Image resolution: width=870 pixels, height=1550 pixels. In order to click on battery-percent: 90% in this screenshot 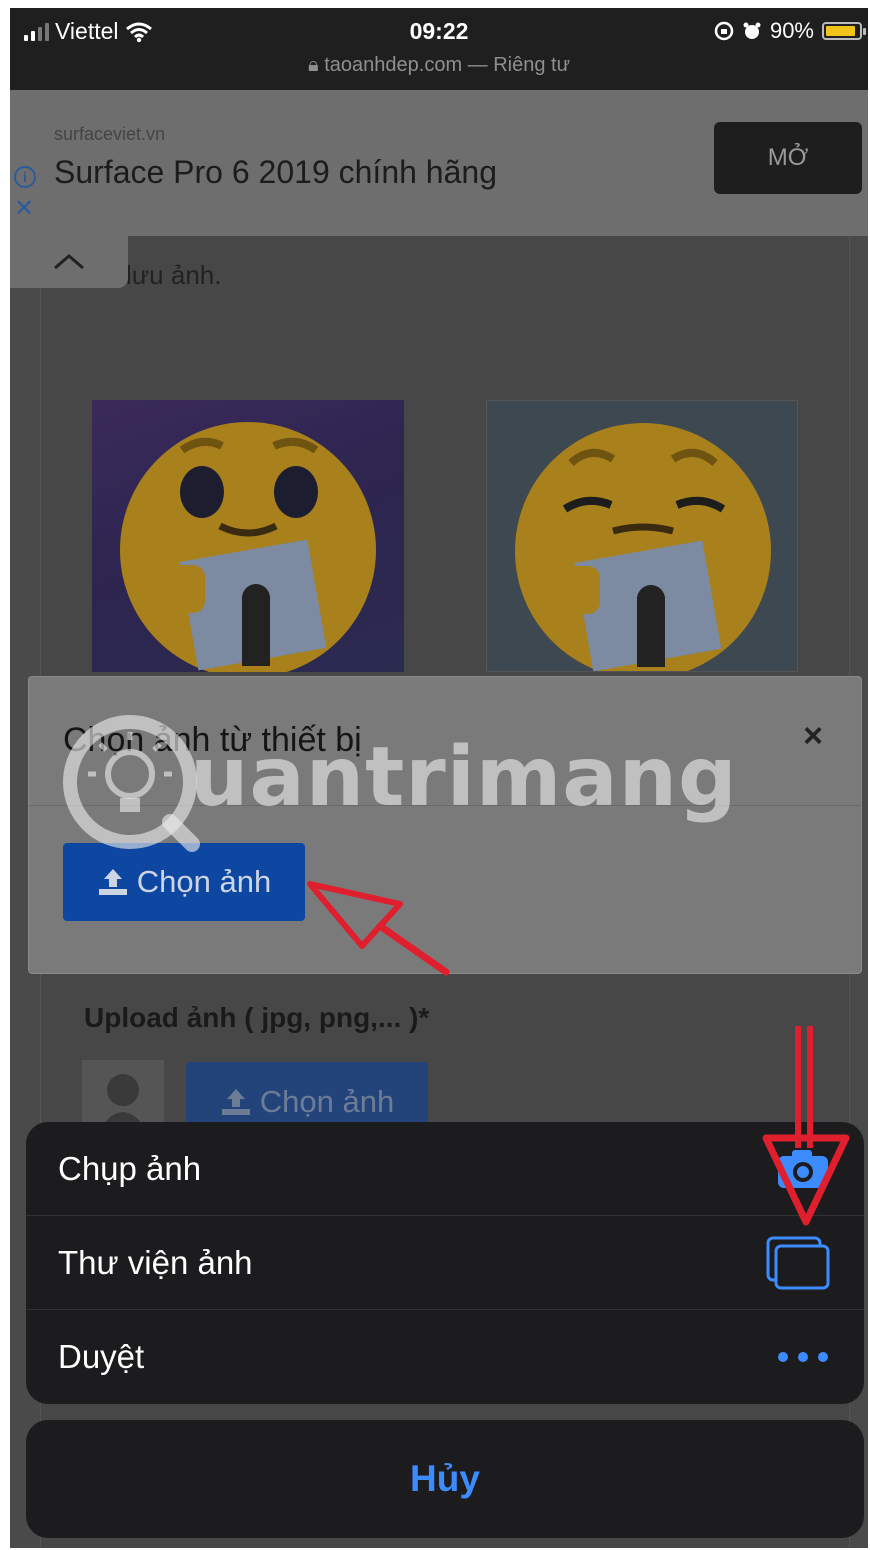, I will do `click(791, 30)`.